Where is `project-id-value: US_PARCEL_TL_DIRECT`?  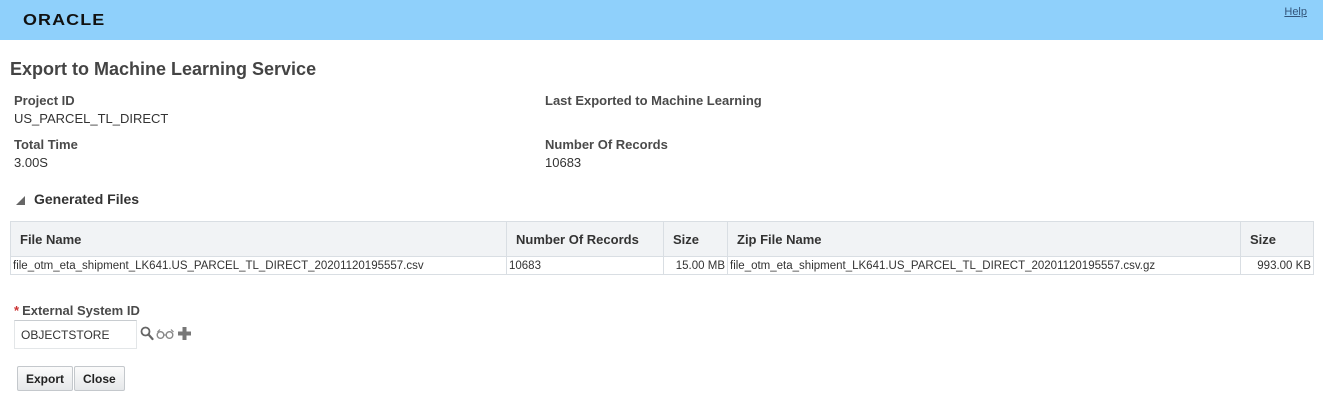
project-id-value: US_PARCEL_TL_DIRECT is located at coordinates (91, 118).